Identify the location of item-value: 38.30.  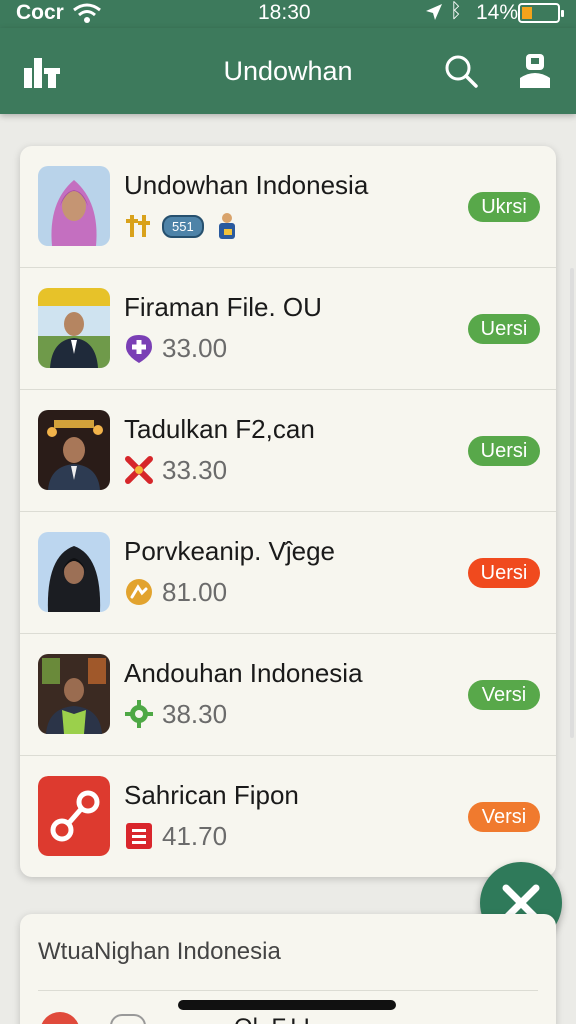
(195, 713).